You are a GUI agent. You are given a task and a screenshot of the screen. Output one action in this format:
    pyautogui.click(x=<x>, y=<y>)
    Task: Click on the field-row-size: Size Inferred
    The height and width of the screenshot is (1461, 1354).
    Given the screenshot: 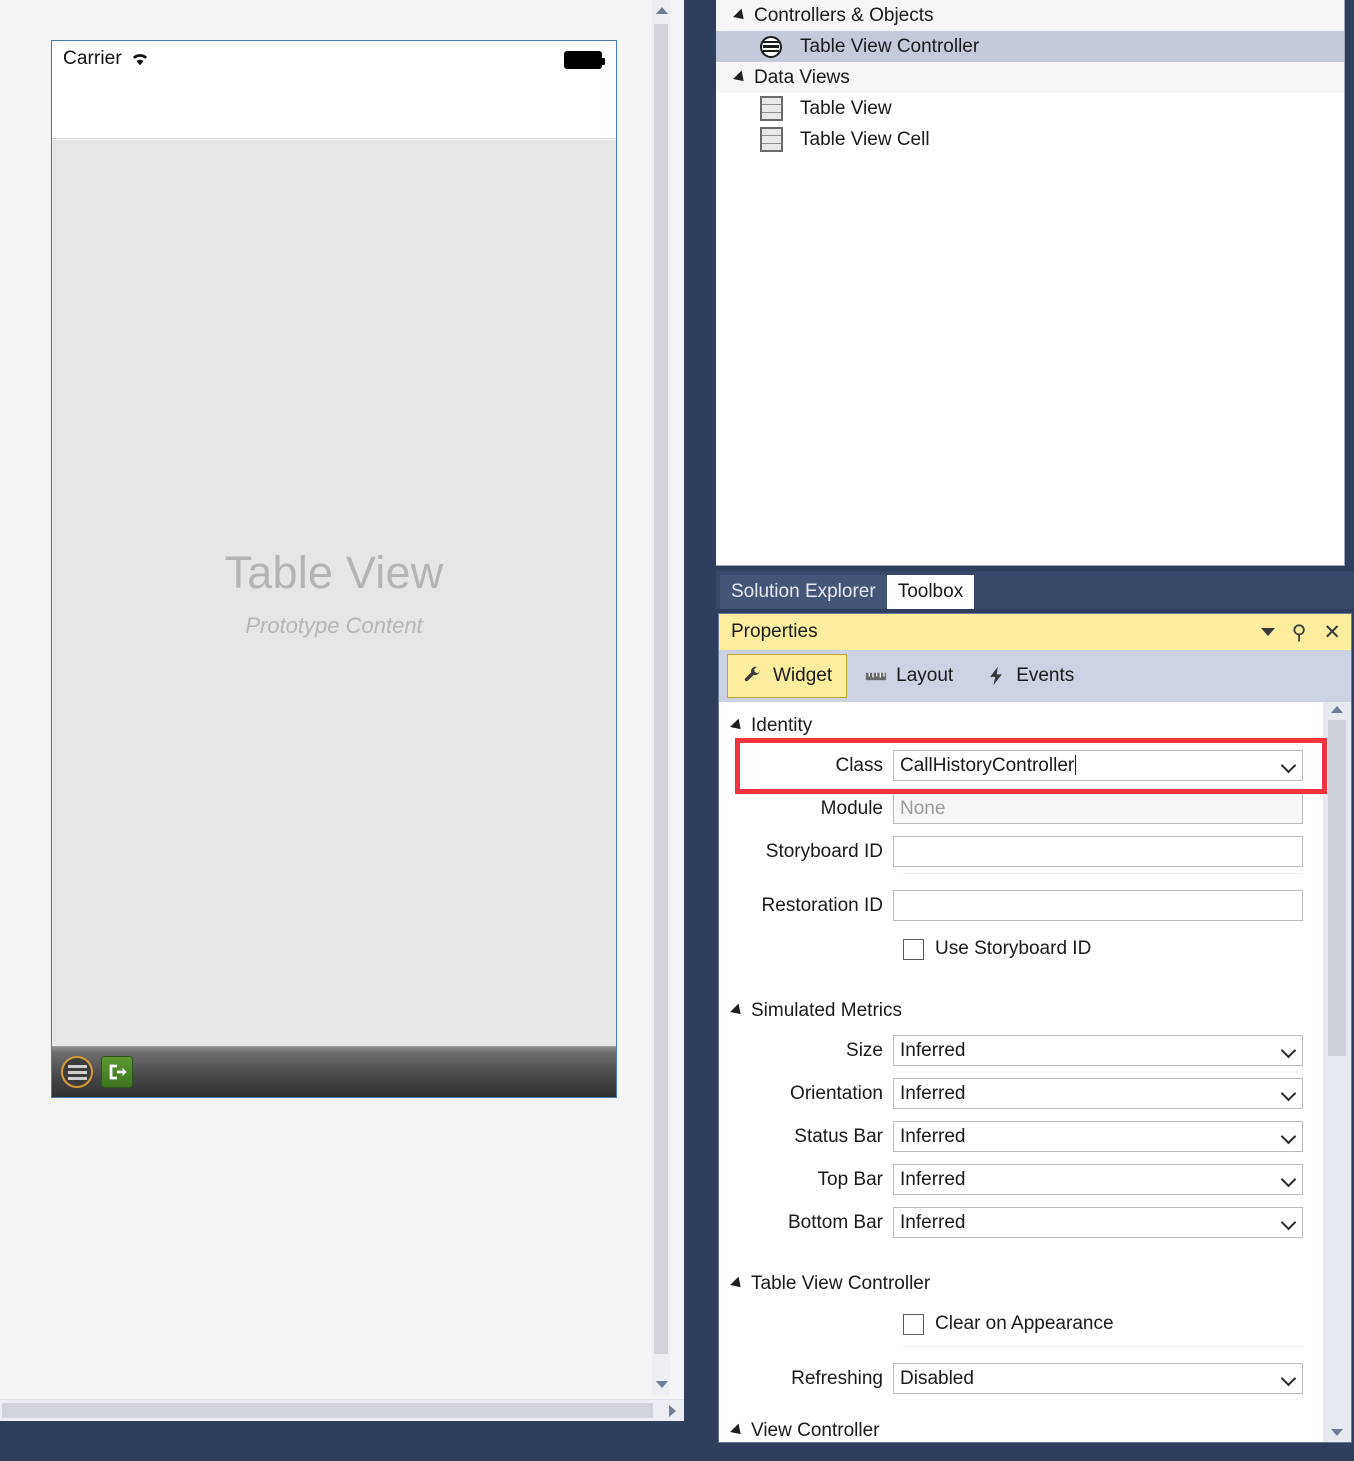 What is the action you would take?
    pyautogui.click(x=1021, y=1050)
    